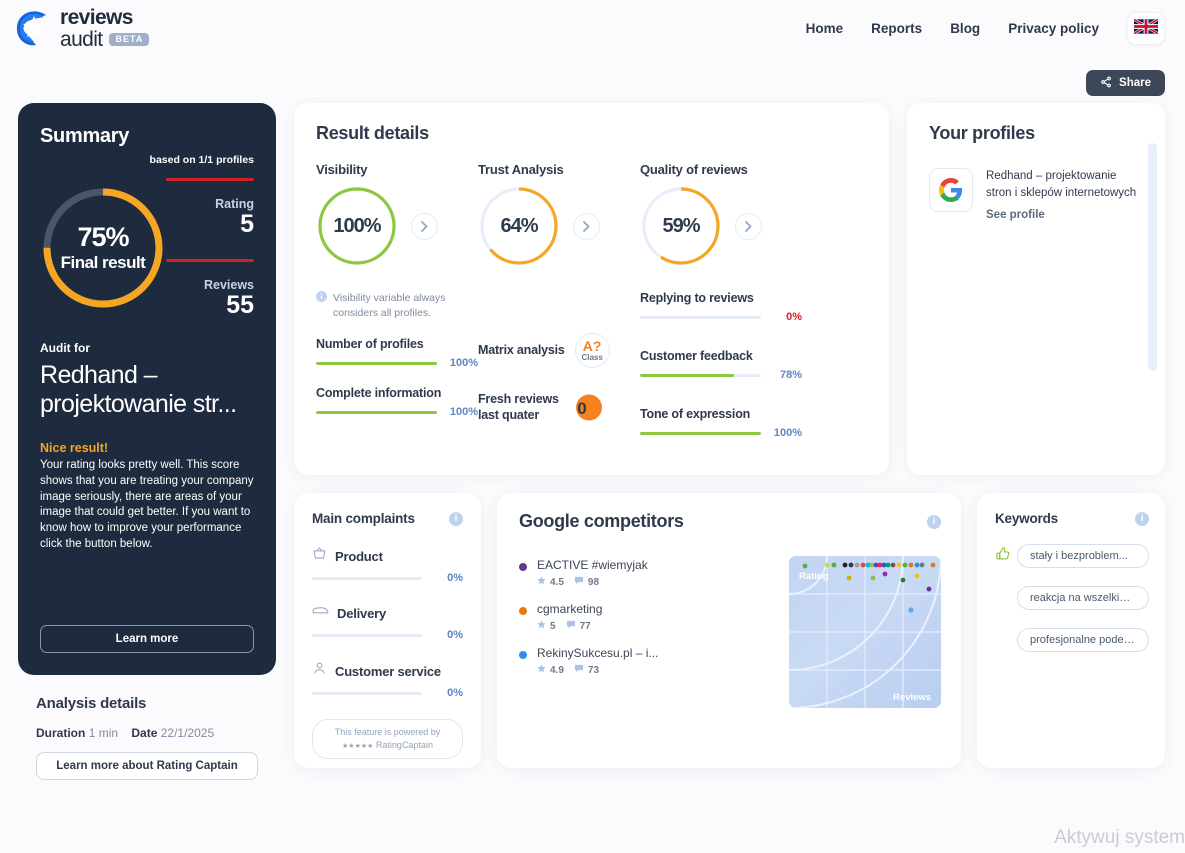  I want to click on logo-text-audit: audit, so click(81, 39).